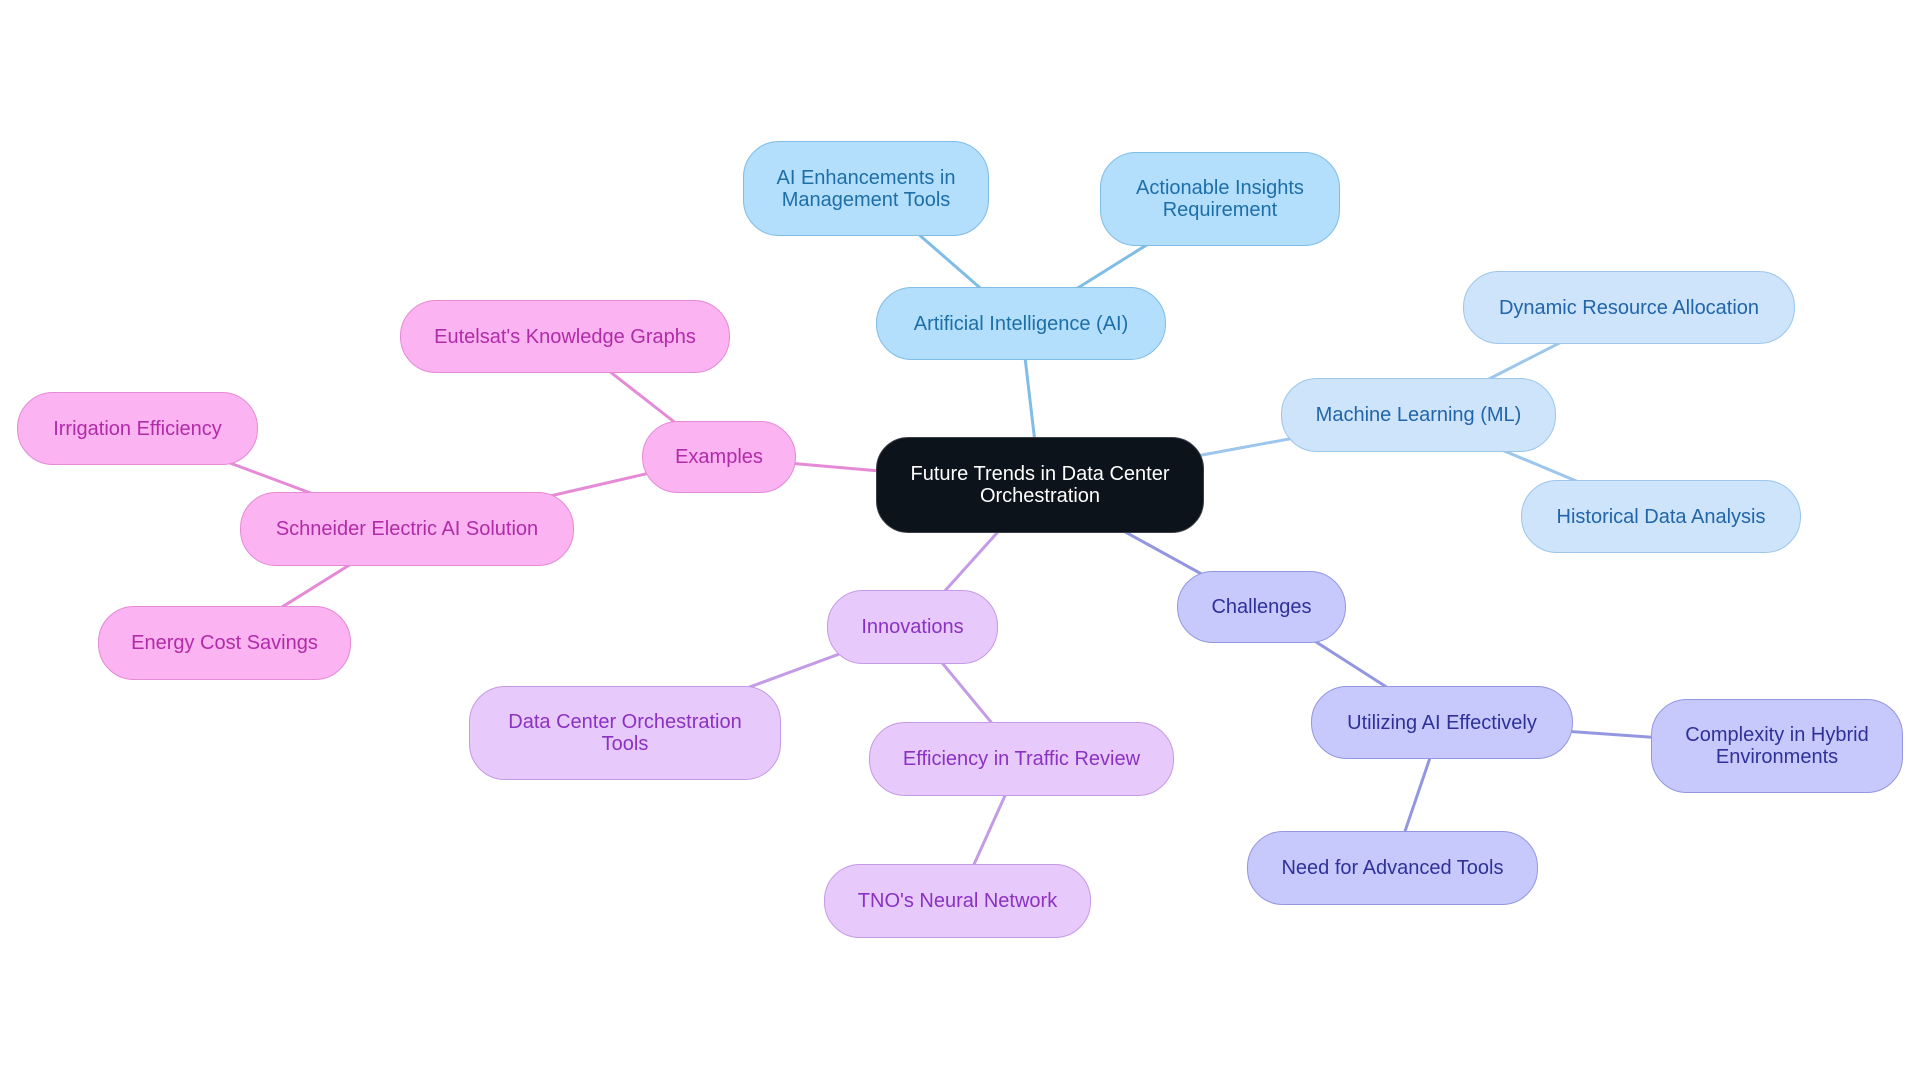 Image resolution: width=1920 pixels, height=1083 pixels. I want to click on node-energy-cost-savings: Energy Cost Savings, so click(224, 643).